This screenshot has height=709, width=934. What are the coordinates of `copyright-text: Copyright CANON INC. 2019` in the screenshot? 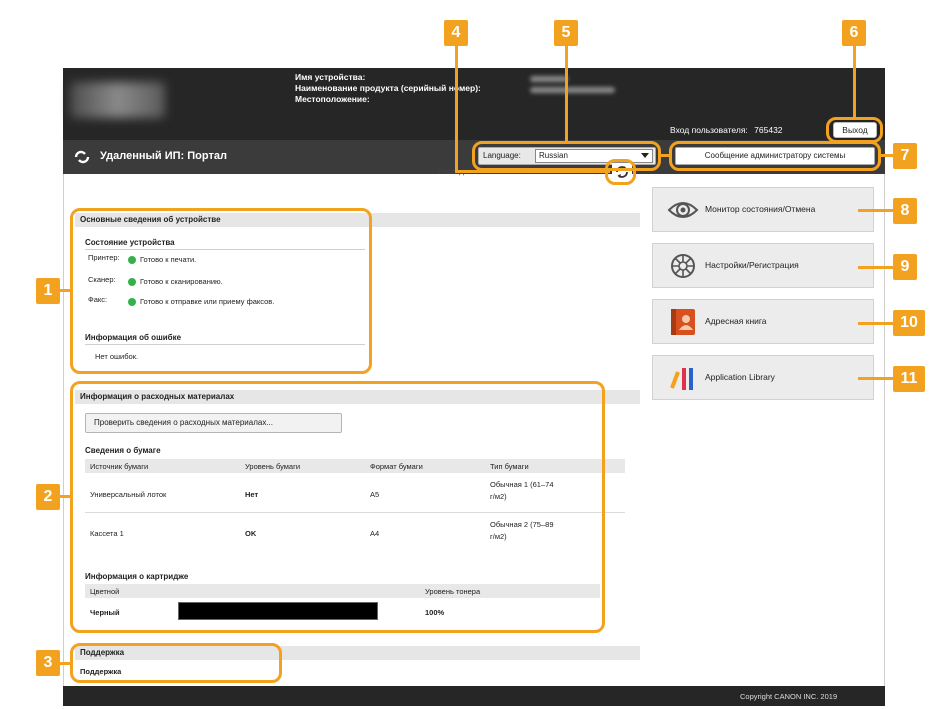 It's located at (789, 696).